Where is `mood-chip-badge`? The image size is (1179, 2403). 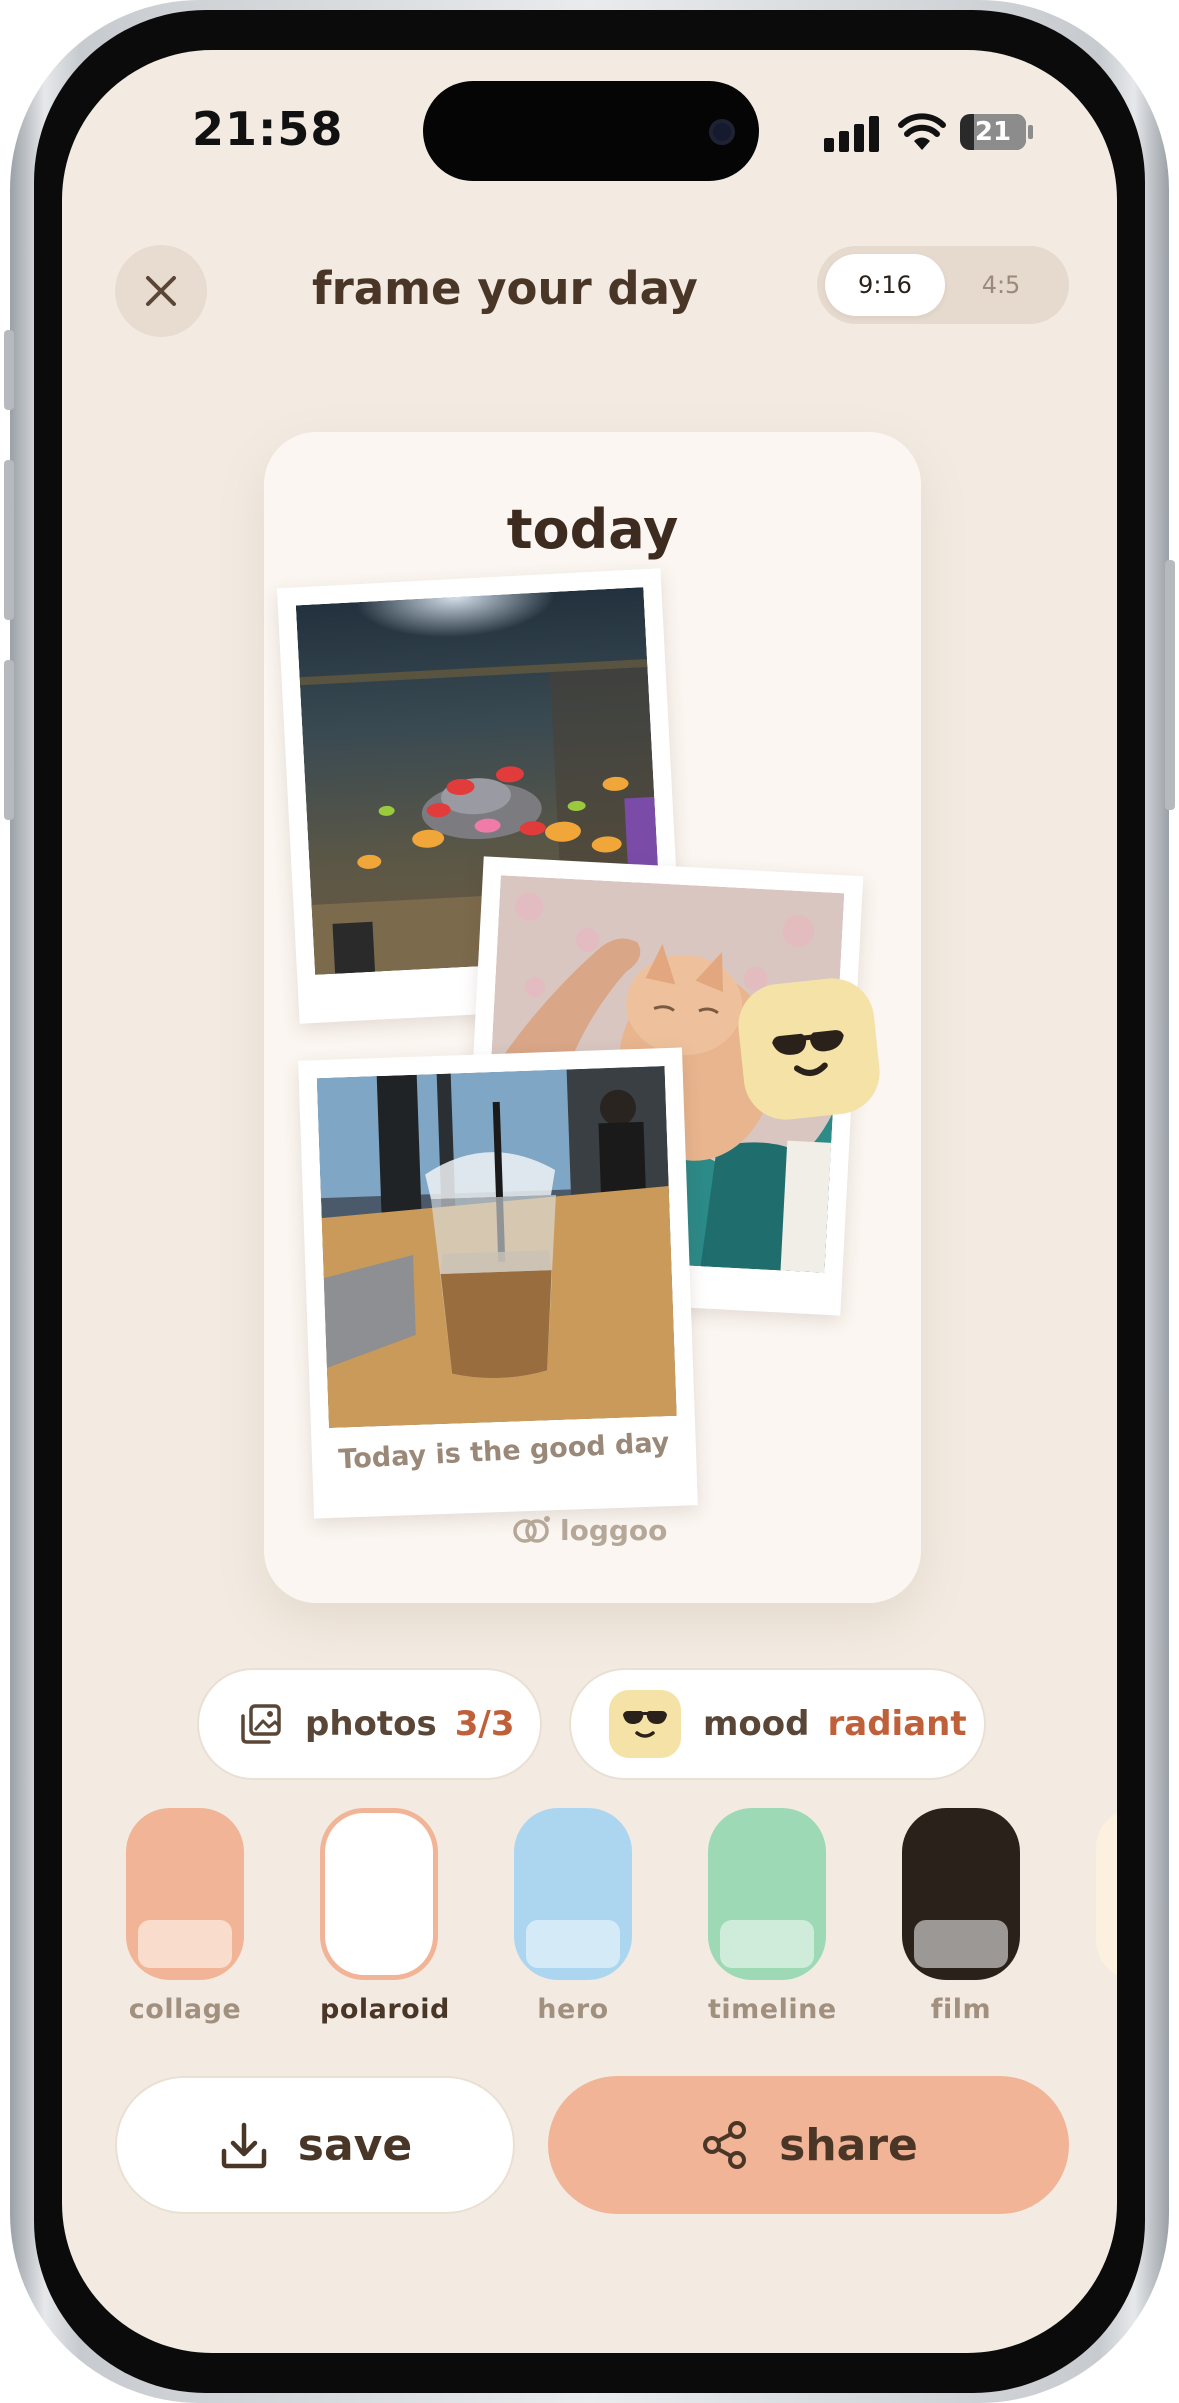 mood-chip-badge is located at coordinates (645, 1724).